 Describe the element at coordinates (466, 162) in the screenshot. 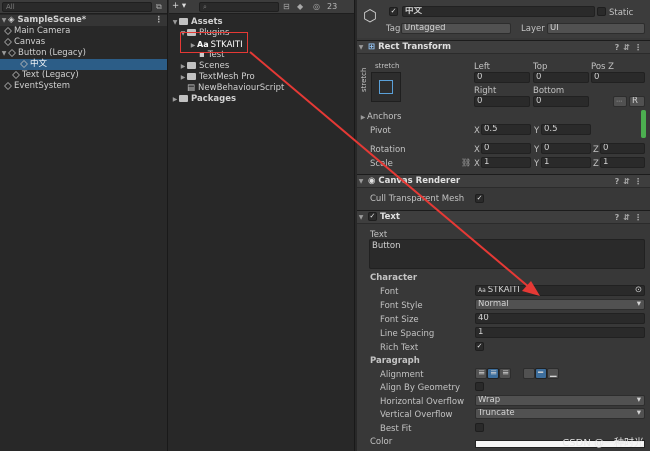

I see `constrain-proportions-icon: ⛓` at that location.